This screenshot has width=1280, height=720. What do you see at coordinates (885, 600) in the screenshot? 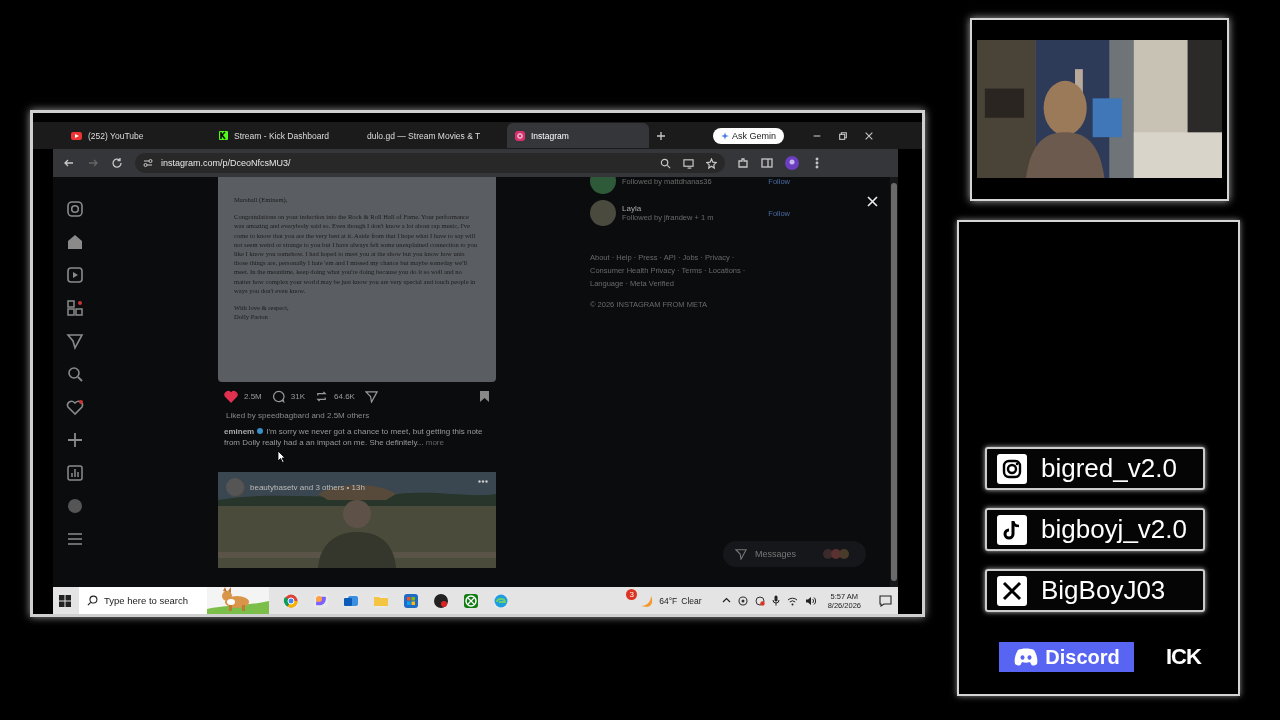
I see `notifications-icon` at bounding box center [885, 600].